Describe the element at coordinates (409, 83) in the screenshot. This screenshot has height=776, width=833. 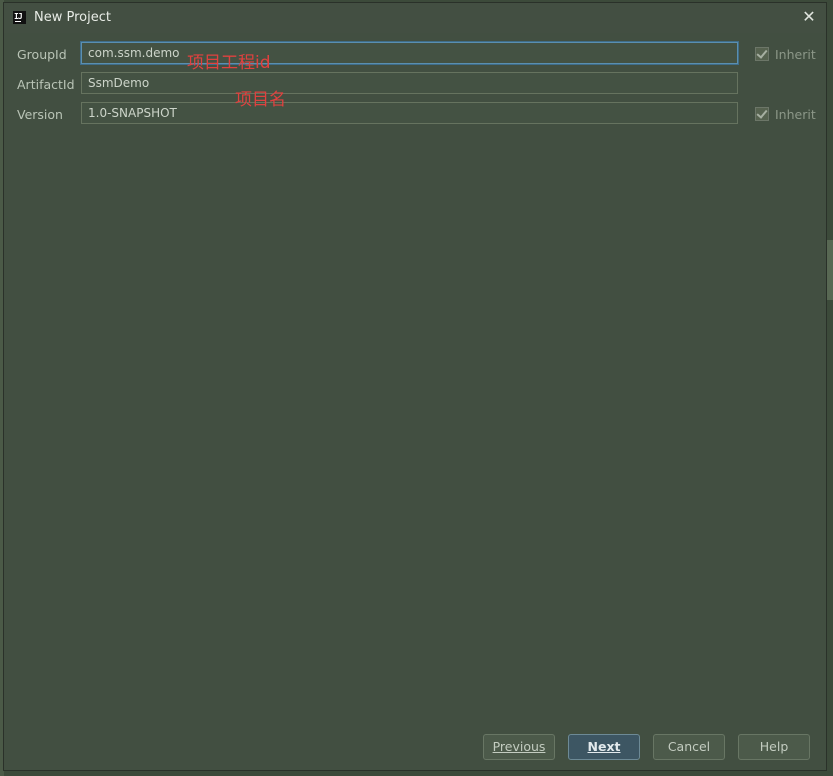
I see `artifactid-input` at that location.